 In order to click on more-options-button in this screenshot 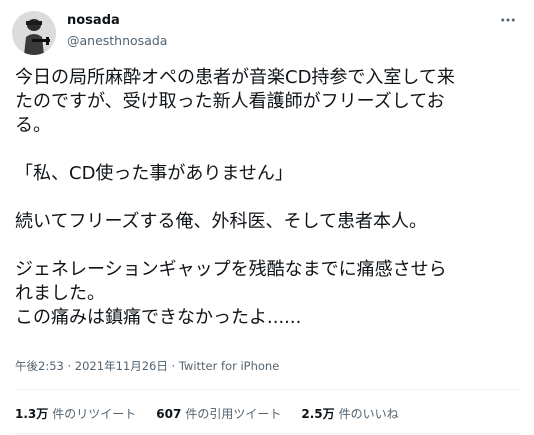, I will do `click(508, 20)`.